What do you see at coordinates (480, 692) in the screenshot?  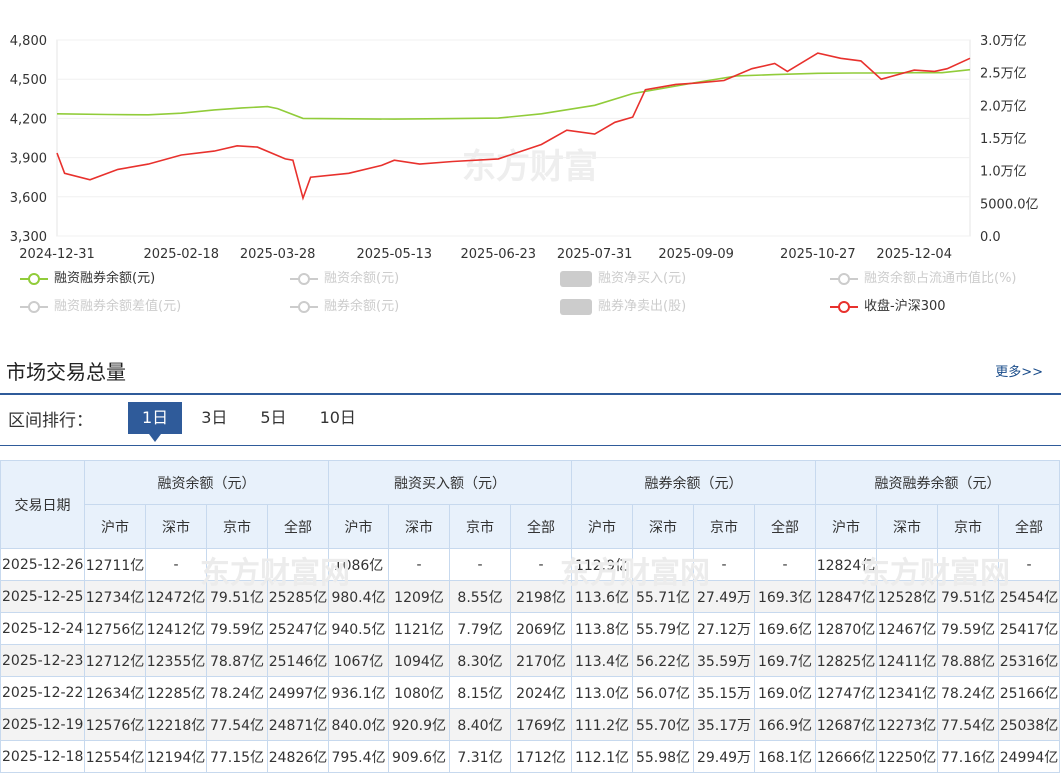 I see `value-cell: 8.15亿` at bounding box center [480, 692].